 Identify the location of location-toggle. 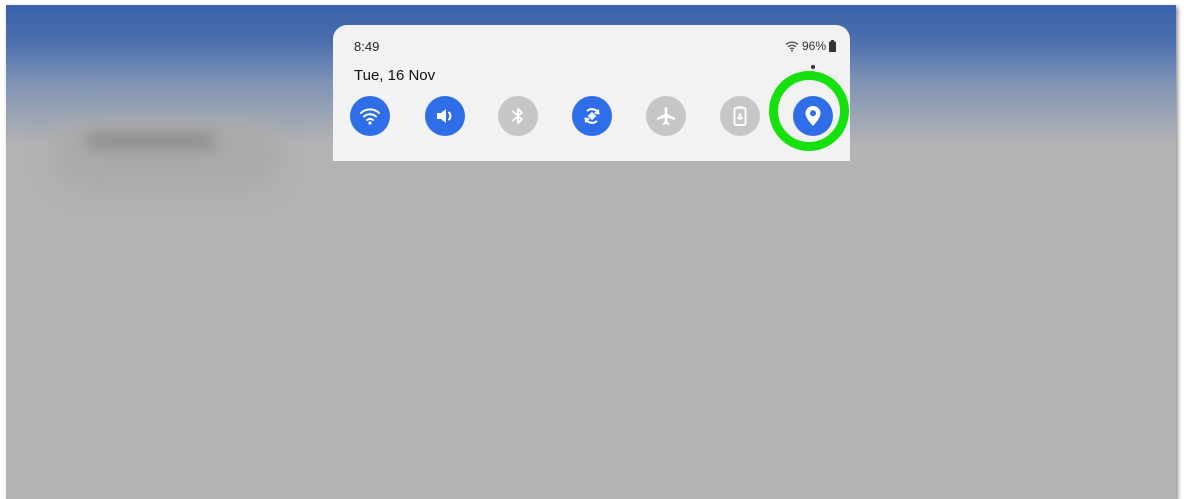
(813, 116).